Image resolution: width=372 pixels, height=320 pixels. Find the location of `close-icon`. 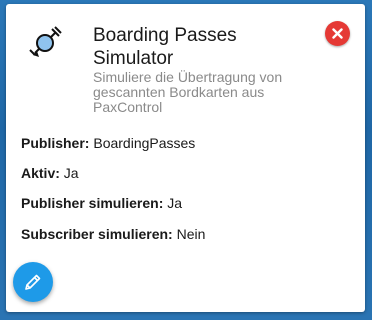

close-icon is located at coordinates (337, 33).